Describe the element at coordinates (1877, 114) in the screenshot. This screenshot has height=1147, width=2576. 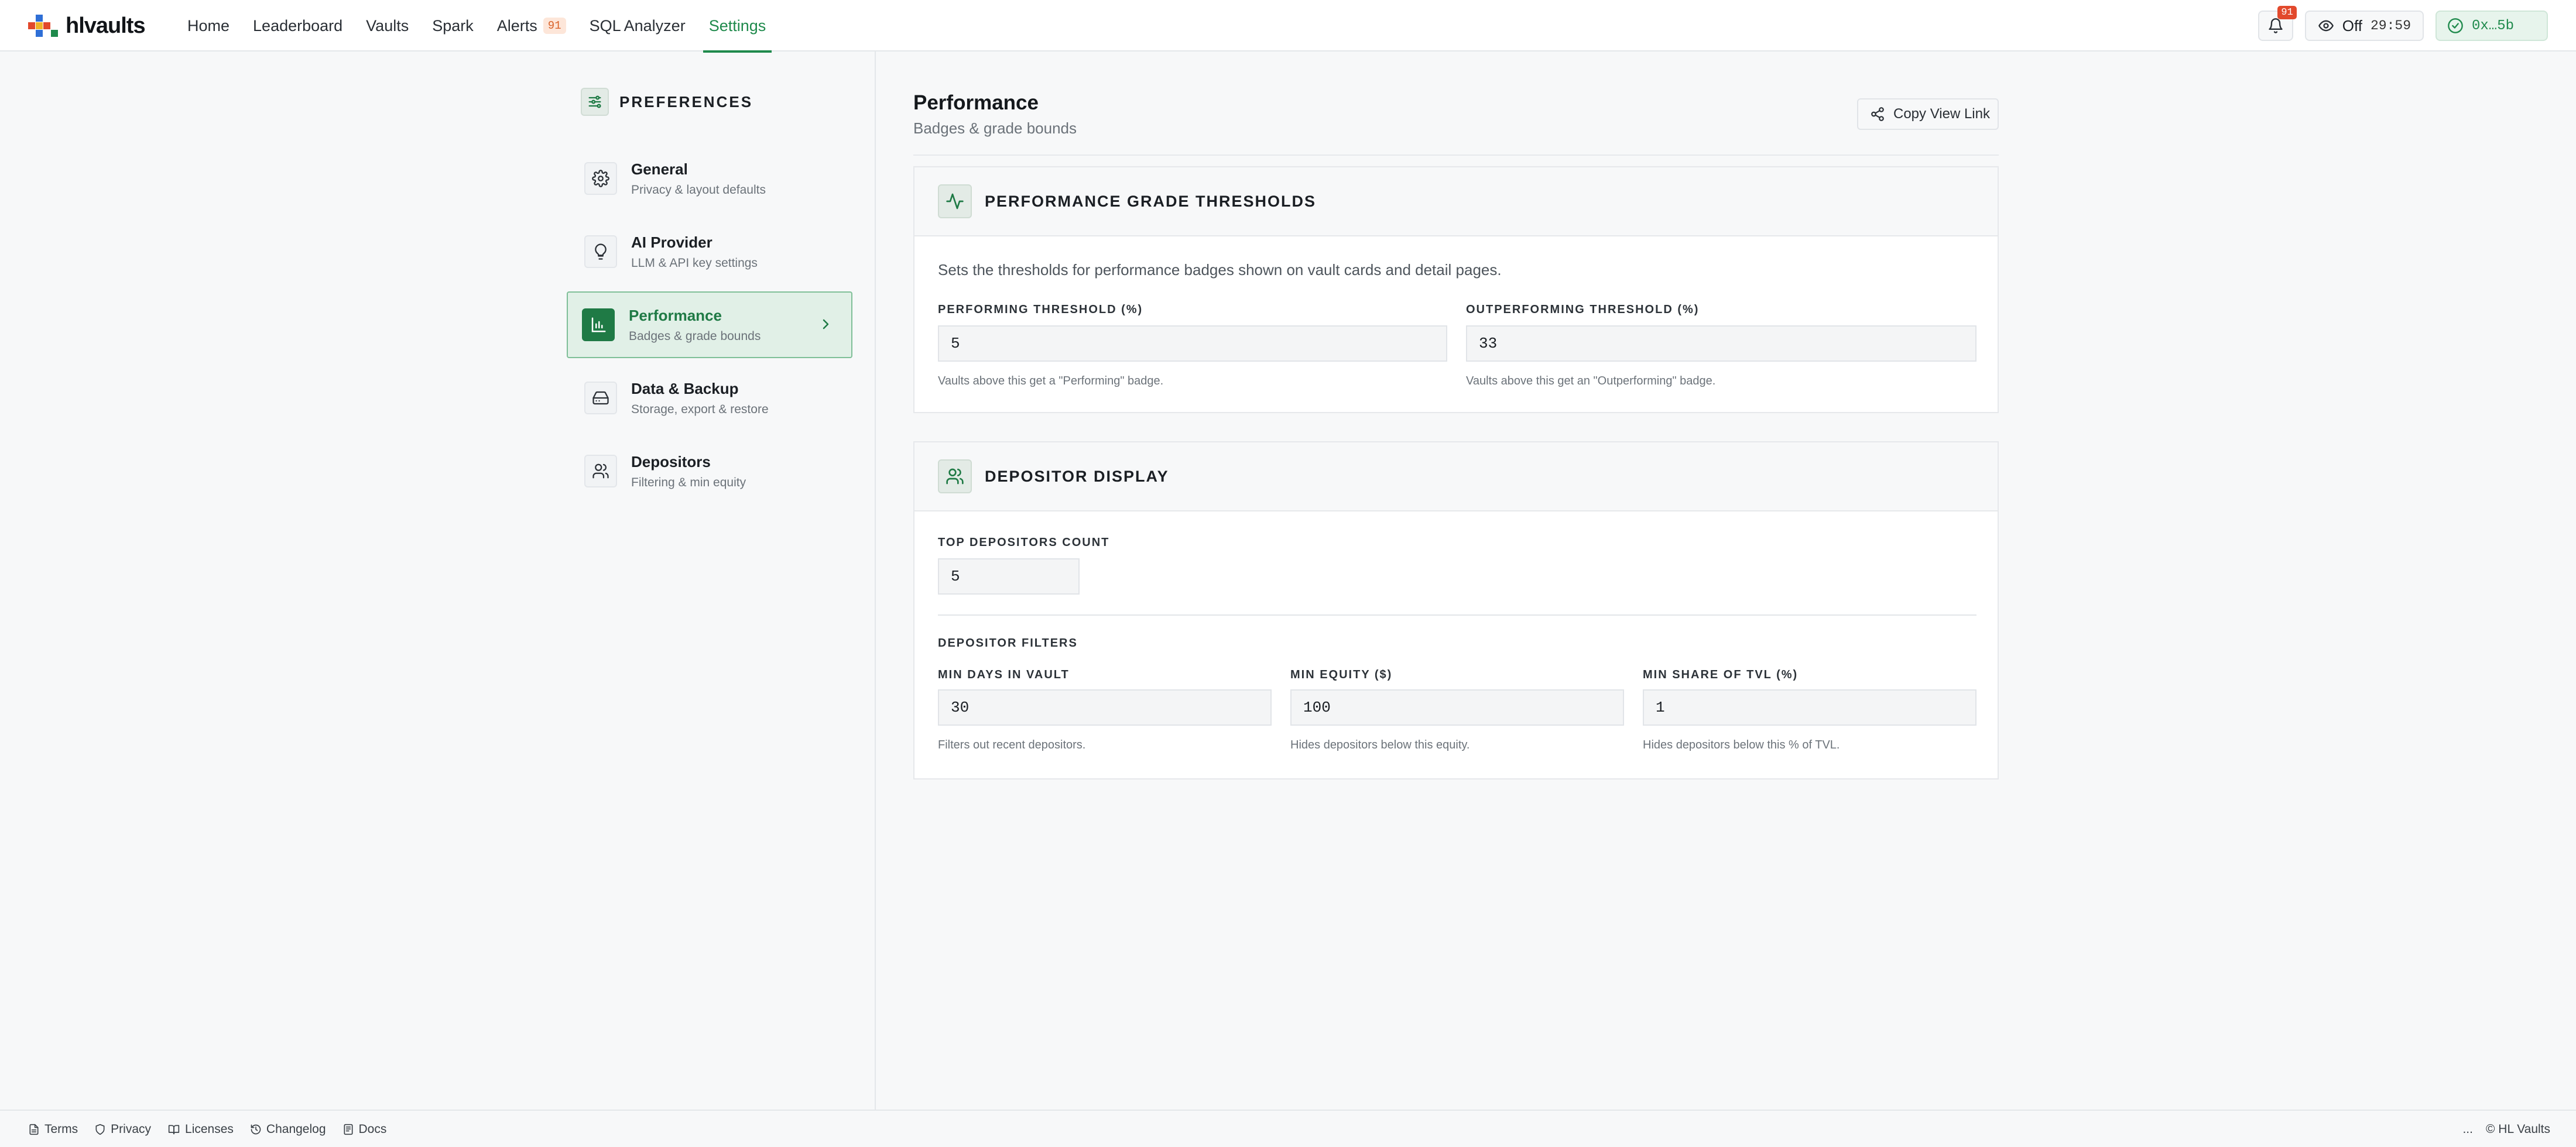
I see `share-icon` at that location.